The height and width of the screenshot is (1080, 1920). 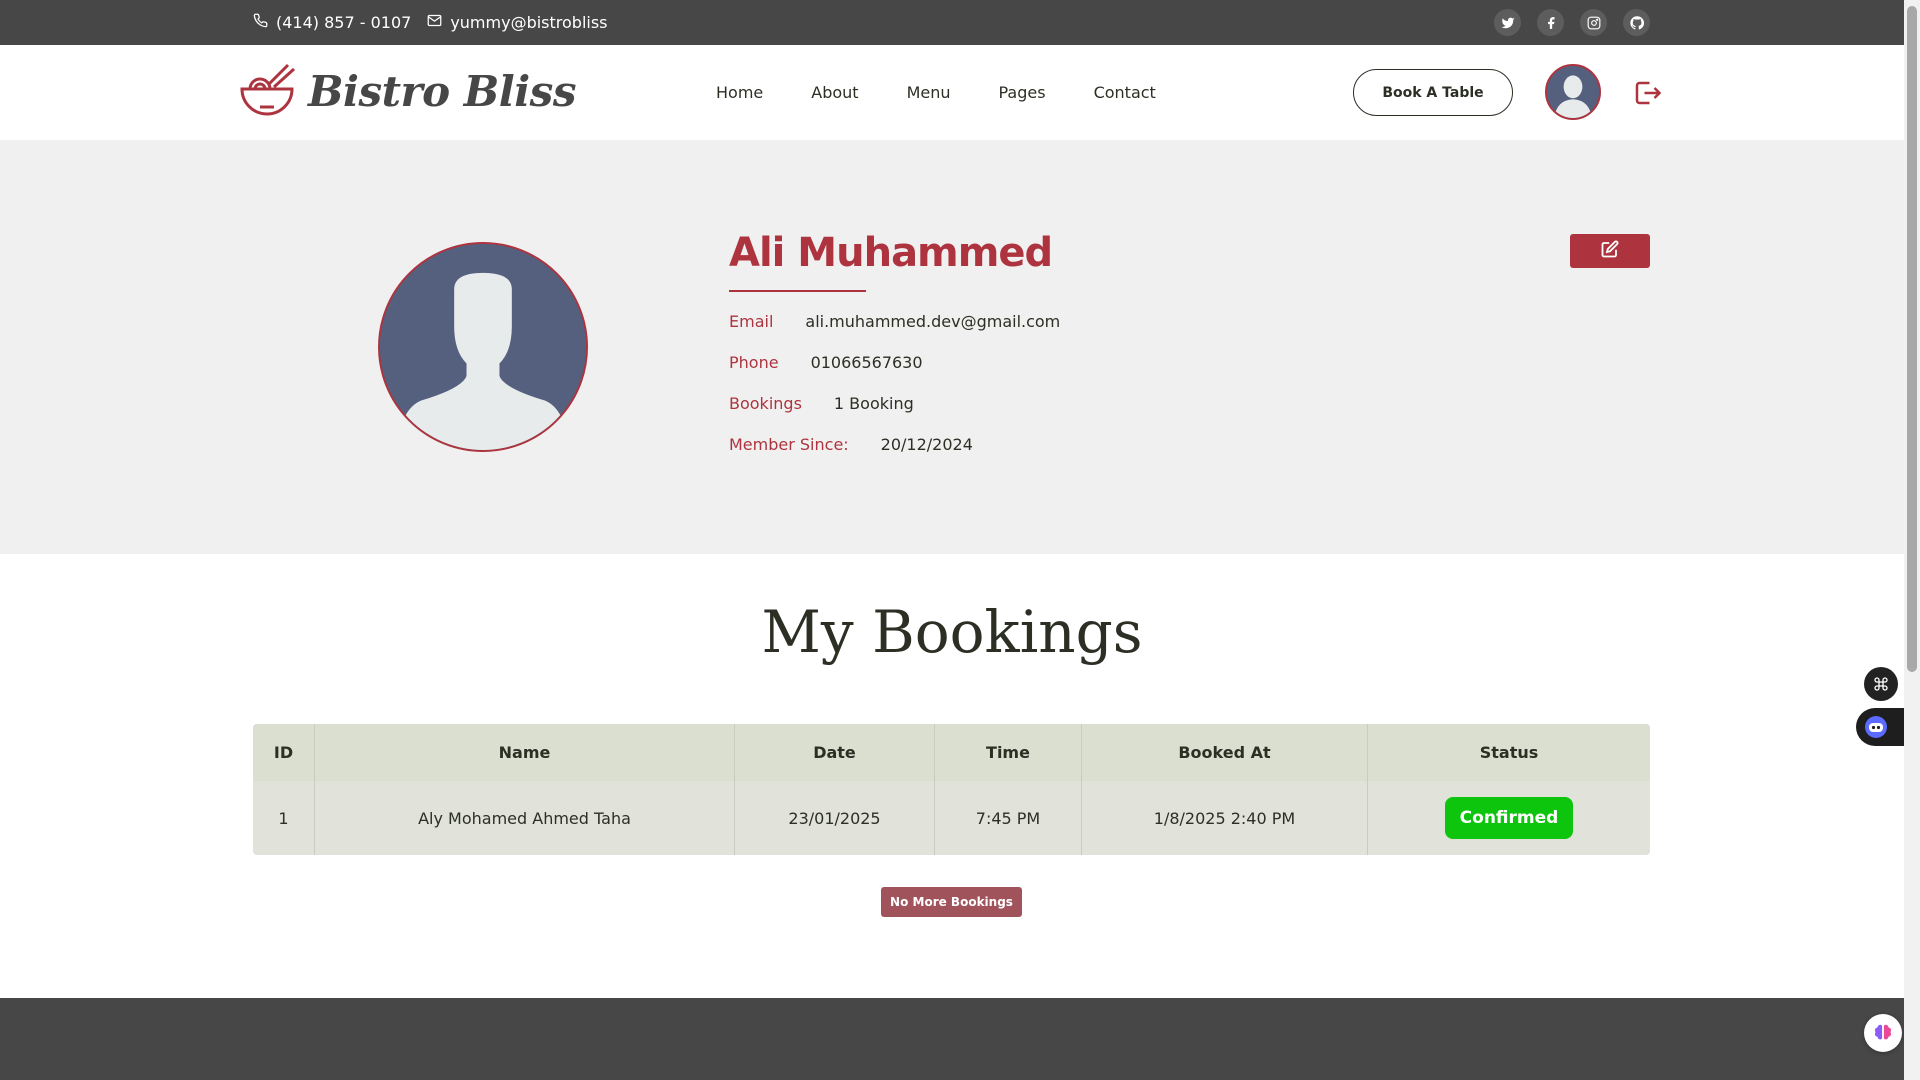 What do you see at coordinates (866, 362) in the screenshot?
I see `phone-value: 01066567630` at bounding box center [866, 362].